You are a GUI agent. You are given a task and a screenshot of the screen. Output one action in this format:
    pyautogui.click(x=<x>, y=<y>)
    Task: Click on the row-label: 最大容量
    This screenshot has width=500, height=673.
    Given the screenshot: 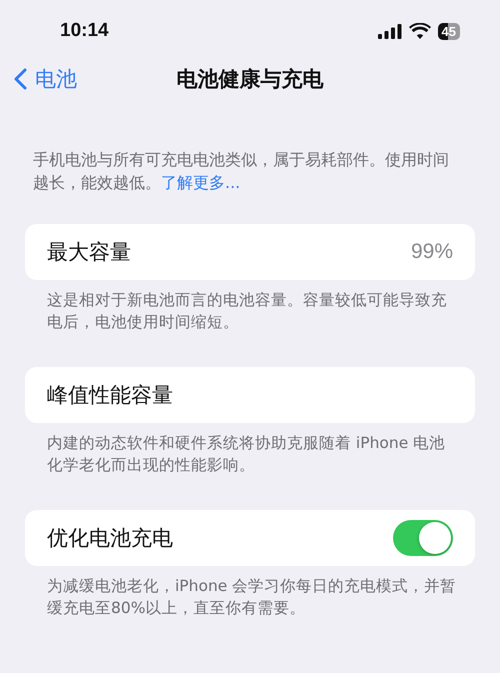 What is the action you would take?
    pyautogui.click(x=89, y=252)
    